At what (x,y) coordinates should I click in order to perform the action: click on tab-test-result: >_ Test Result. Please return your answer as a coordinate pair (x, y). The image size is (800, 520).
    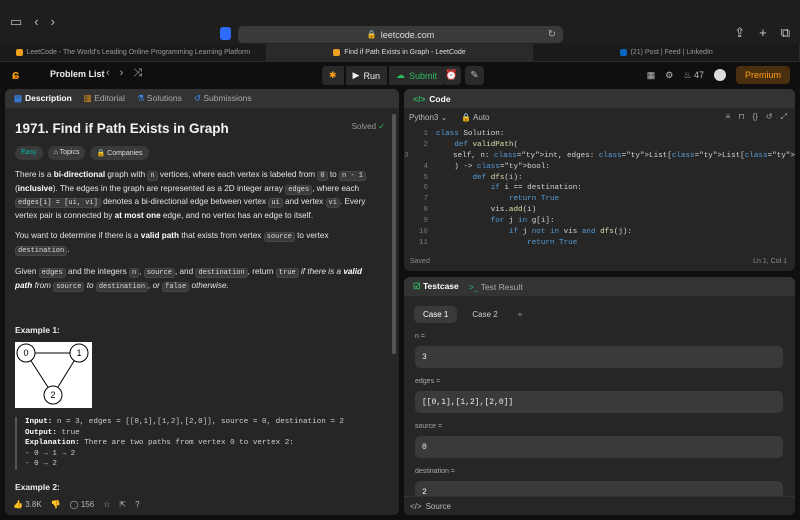
    Looking at the image, I should click on (496, 287).